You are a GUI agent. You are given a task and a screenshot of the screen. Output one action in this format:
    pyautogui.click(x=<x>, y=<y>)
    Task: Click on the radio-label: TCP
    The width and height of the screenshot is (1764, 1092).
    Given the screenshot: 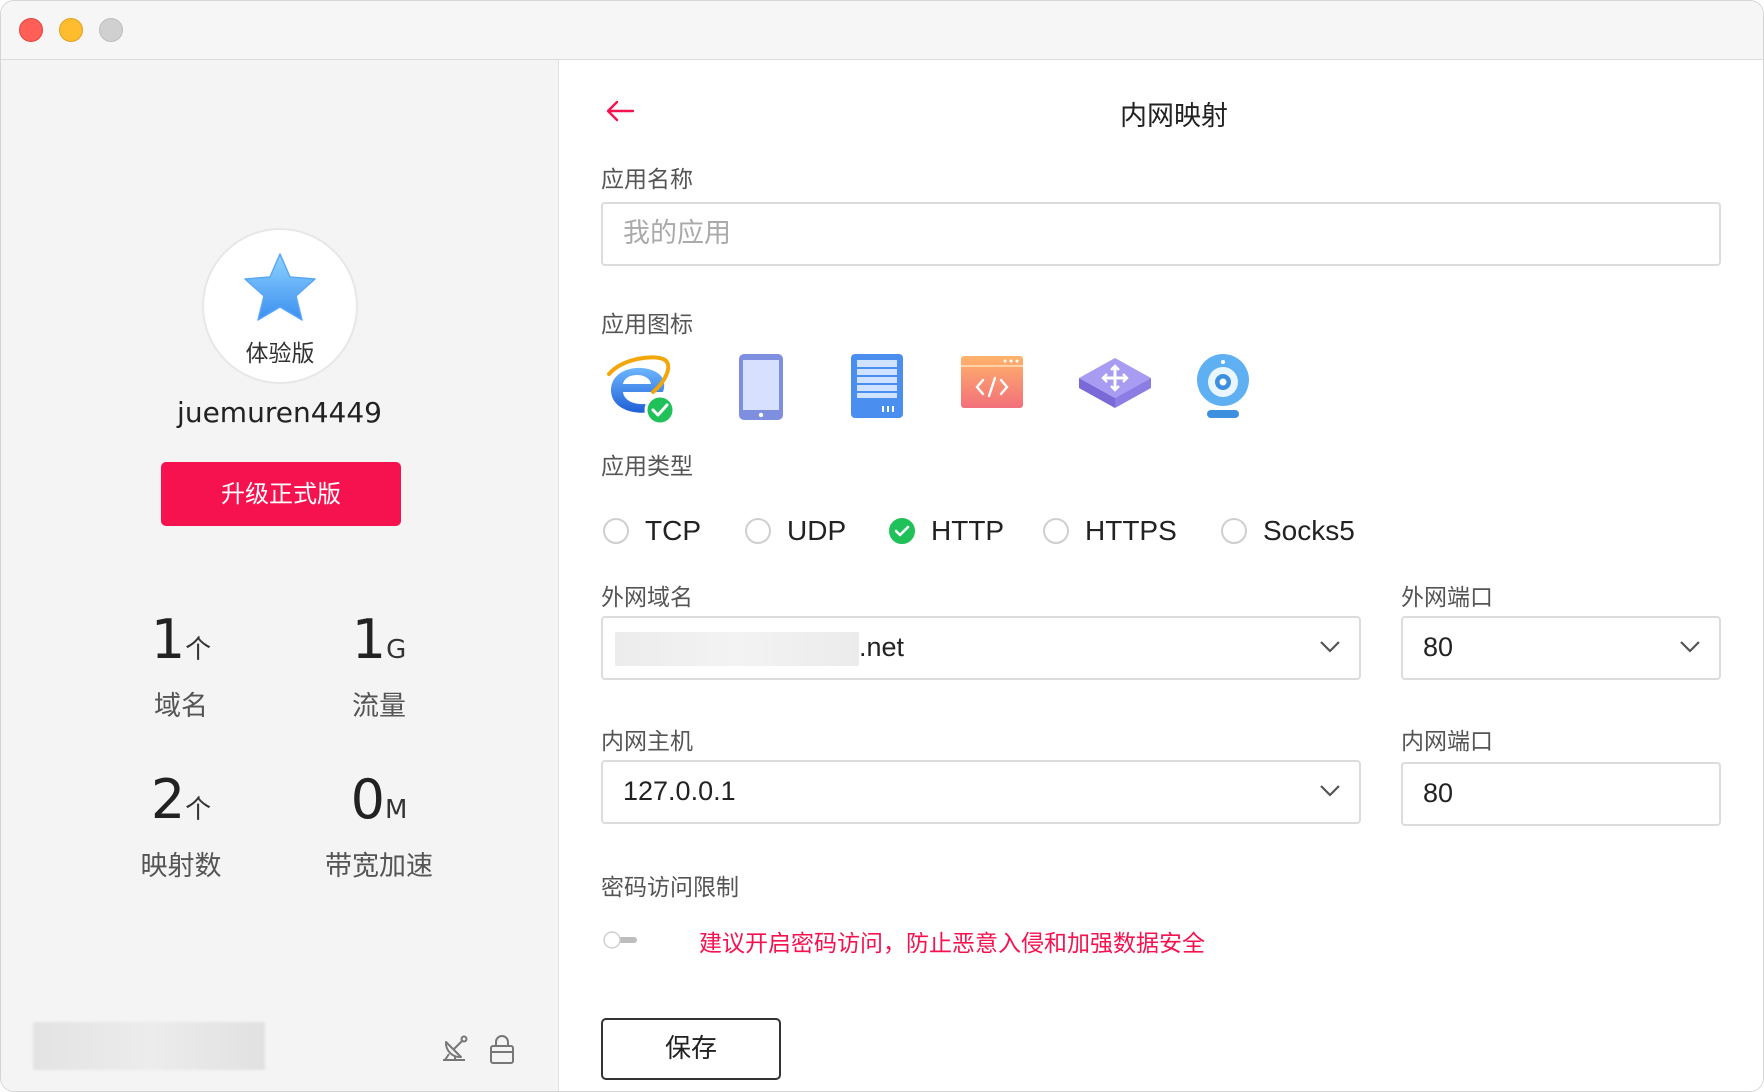 What is the action you would take?
    pyautogui.click(x=673, y=530)
    